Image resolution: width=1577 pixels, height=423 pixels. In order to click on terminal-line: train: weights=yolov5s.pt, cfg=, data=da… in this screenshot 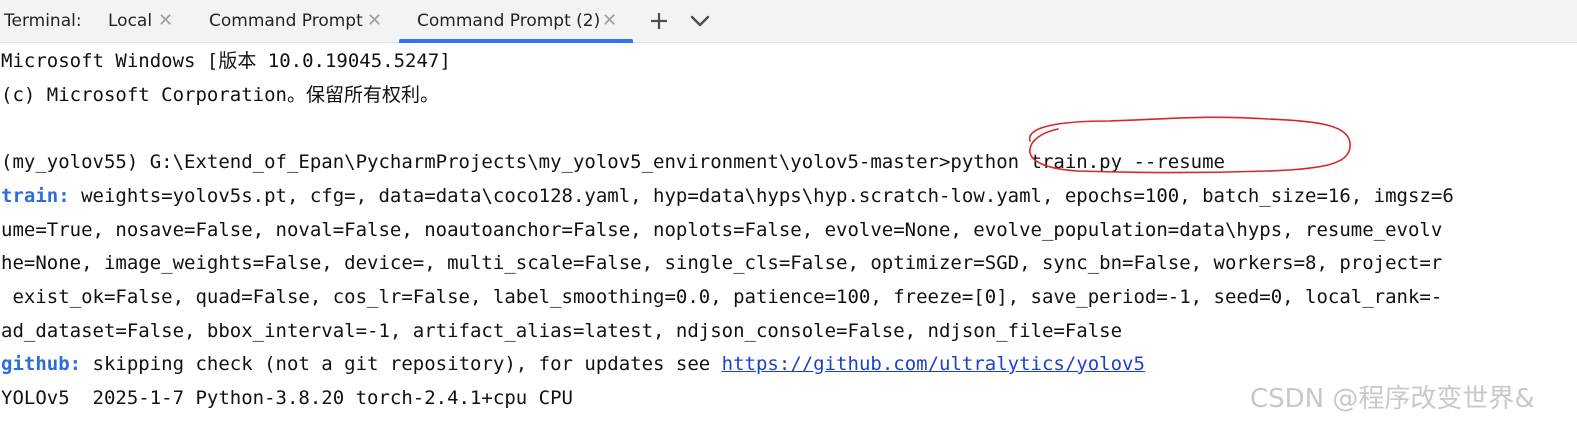, I will do `click(727, 196)`.